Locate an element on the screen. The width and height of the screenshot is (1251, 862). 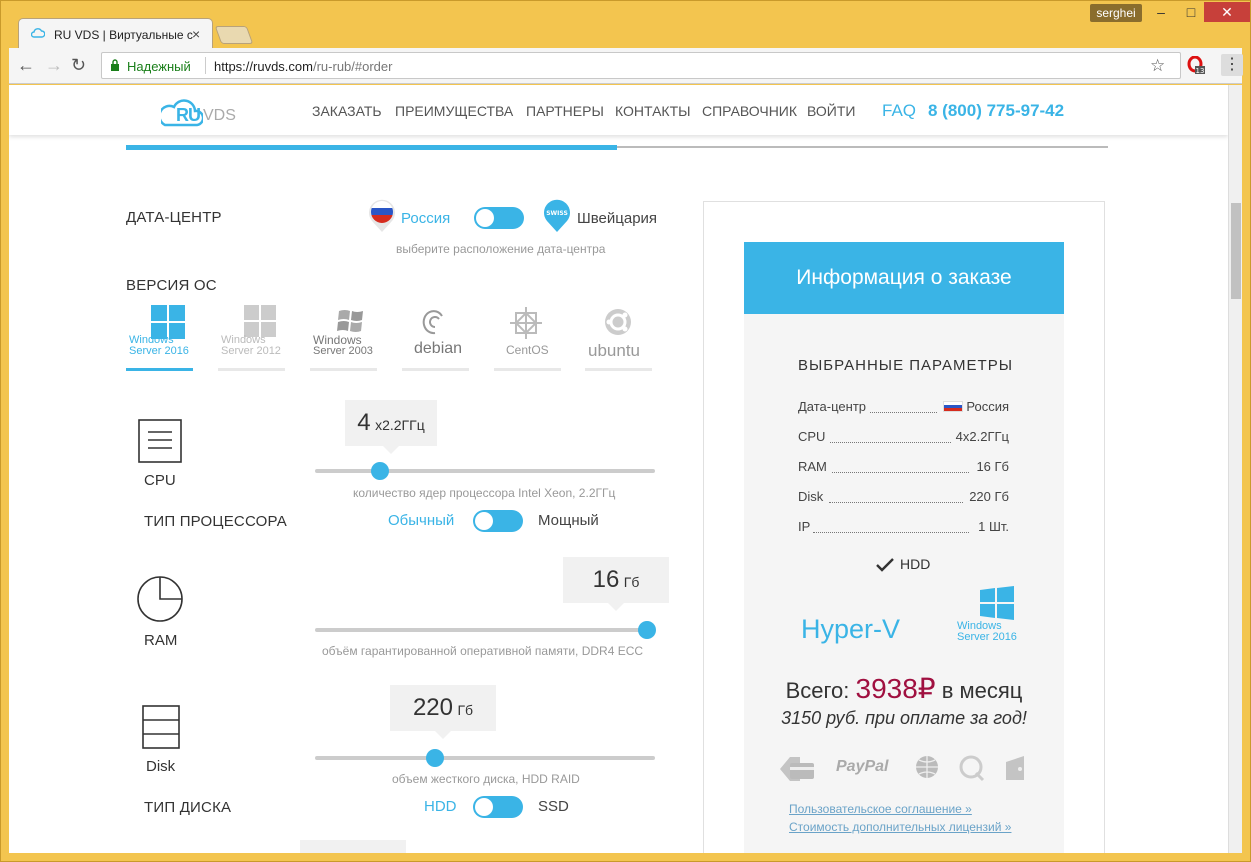
os-ubuntu-name: ubuntu is located at coordinates (614, 350).